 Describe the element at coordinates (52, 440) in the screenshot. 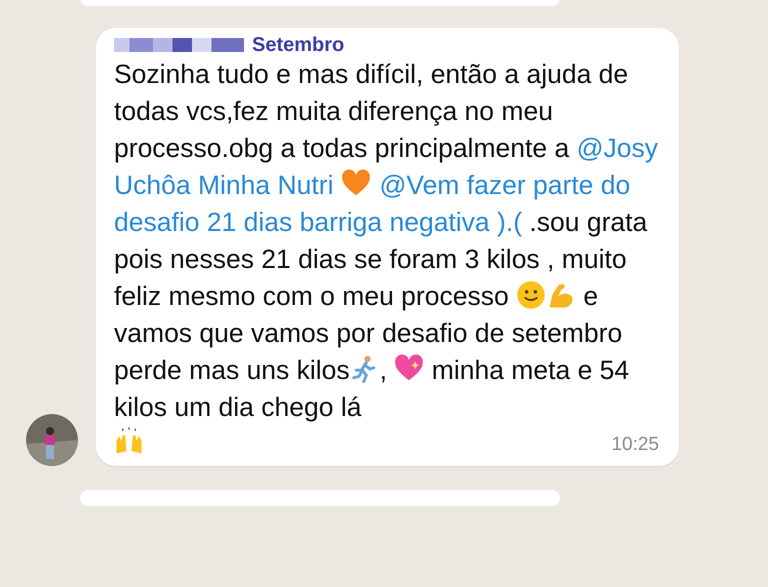

I see `avatar` at that location.